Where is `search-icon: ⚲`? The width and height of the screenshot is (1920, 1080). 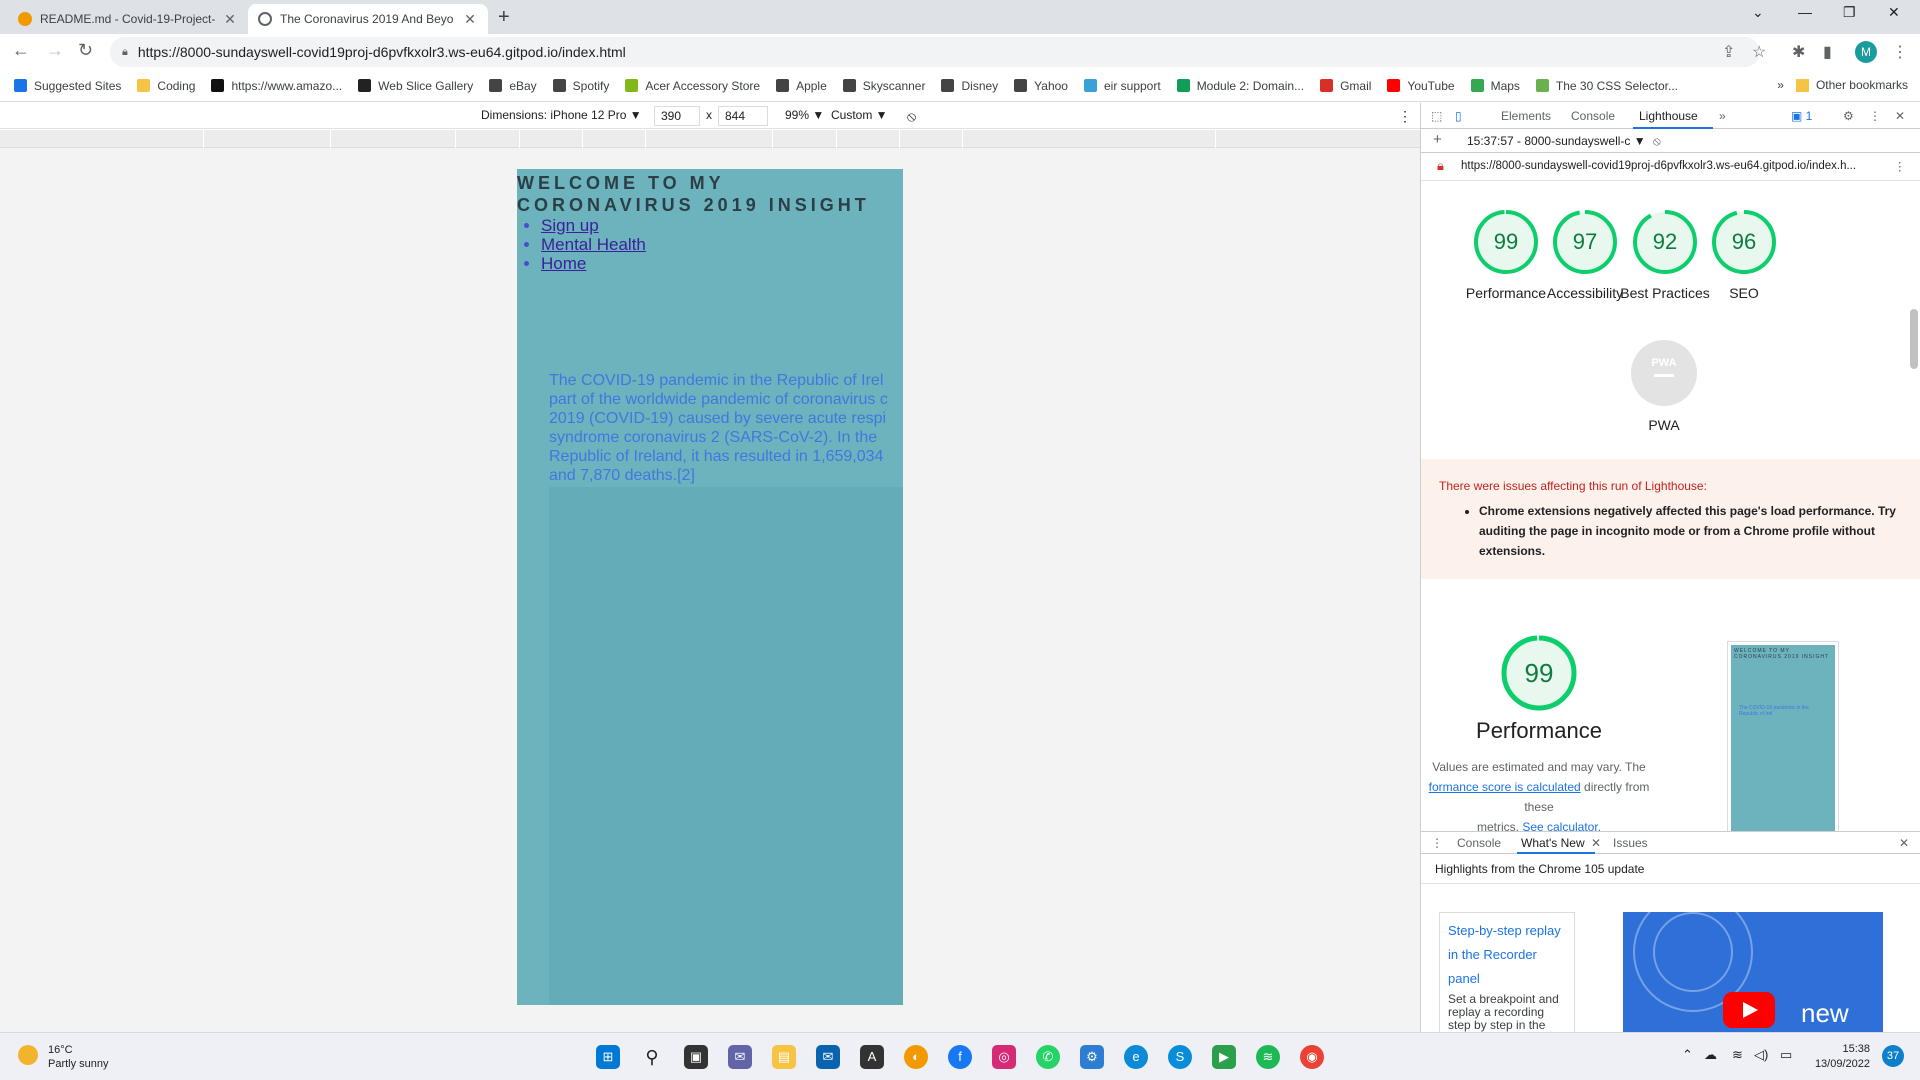 search-icon: ⚲ is located at coordinates (652, 1057).